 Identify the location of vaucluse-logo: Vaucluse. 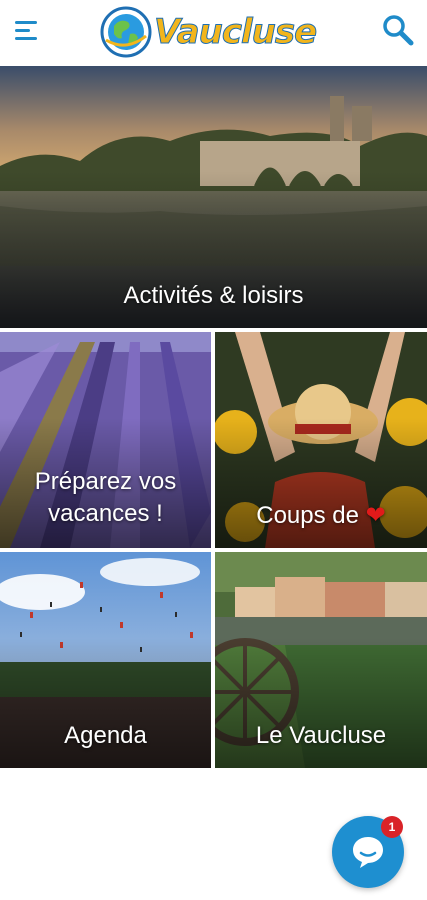
(218, 32).